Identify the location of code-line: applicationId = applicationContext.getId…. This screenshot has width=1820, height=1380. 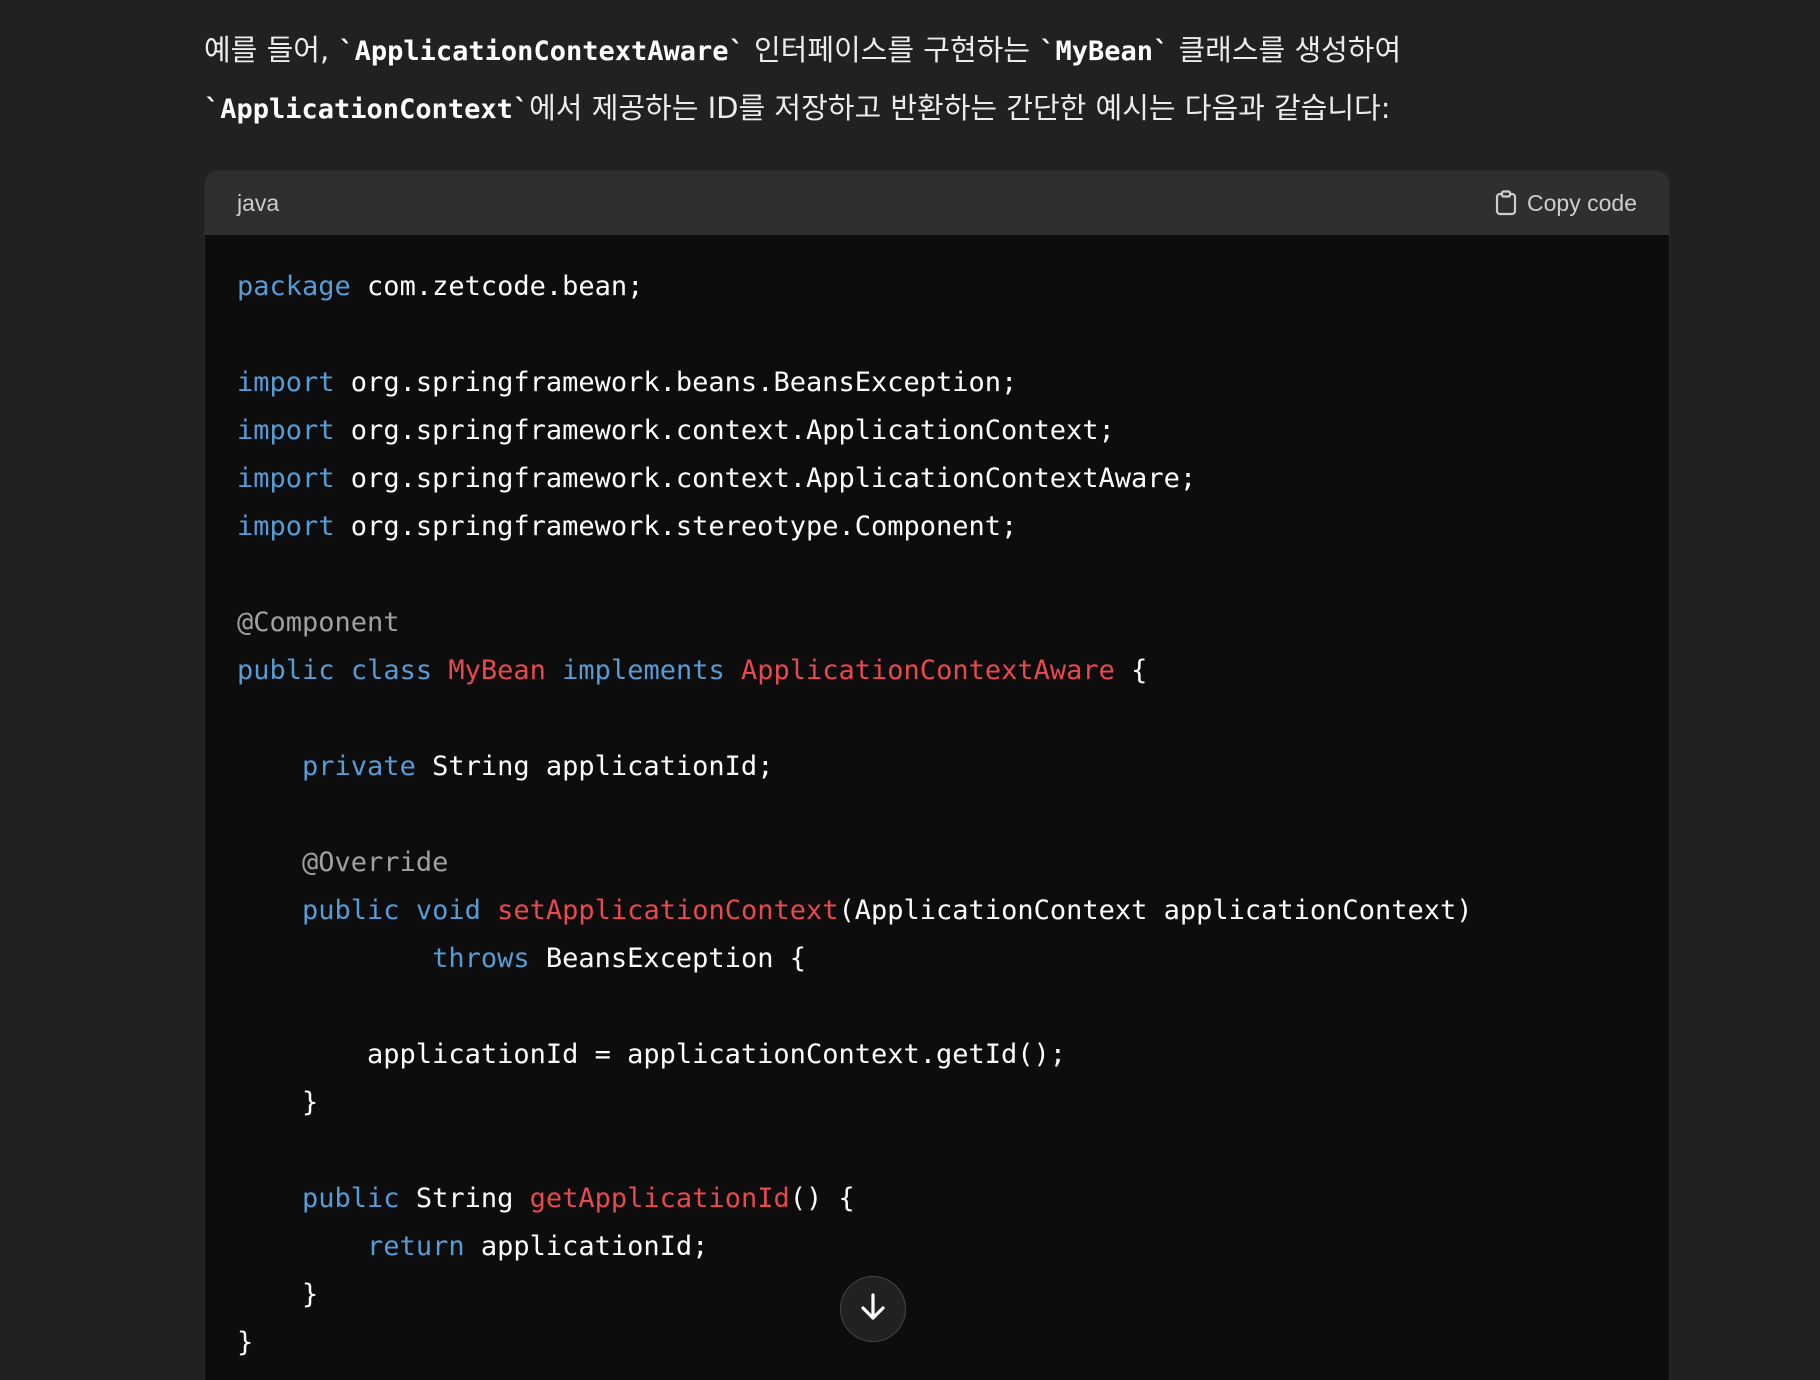
(937, 1055).